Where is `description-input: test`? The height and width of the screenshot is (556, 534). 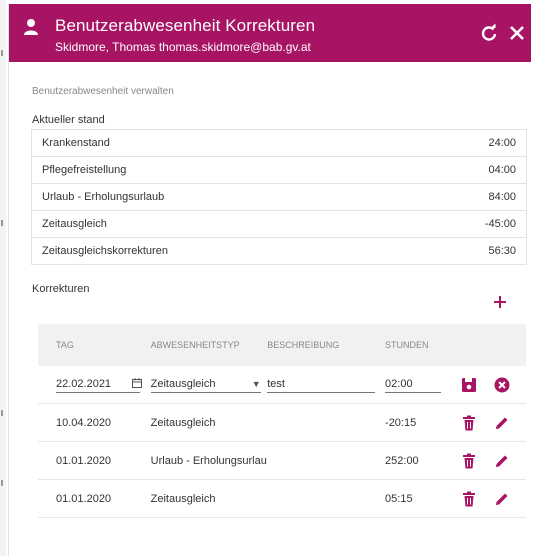 description-input: test is located at coordinates (321, 384).